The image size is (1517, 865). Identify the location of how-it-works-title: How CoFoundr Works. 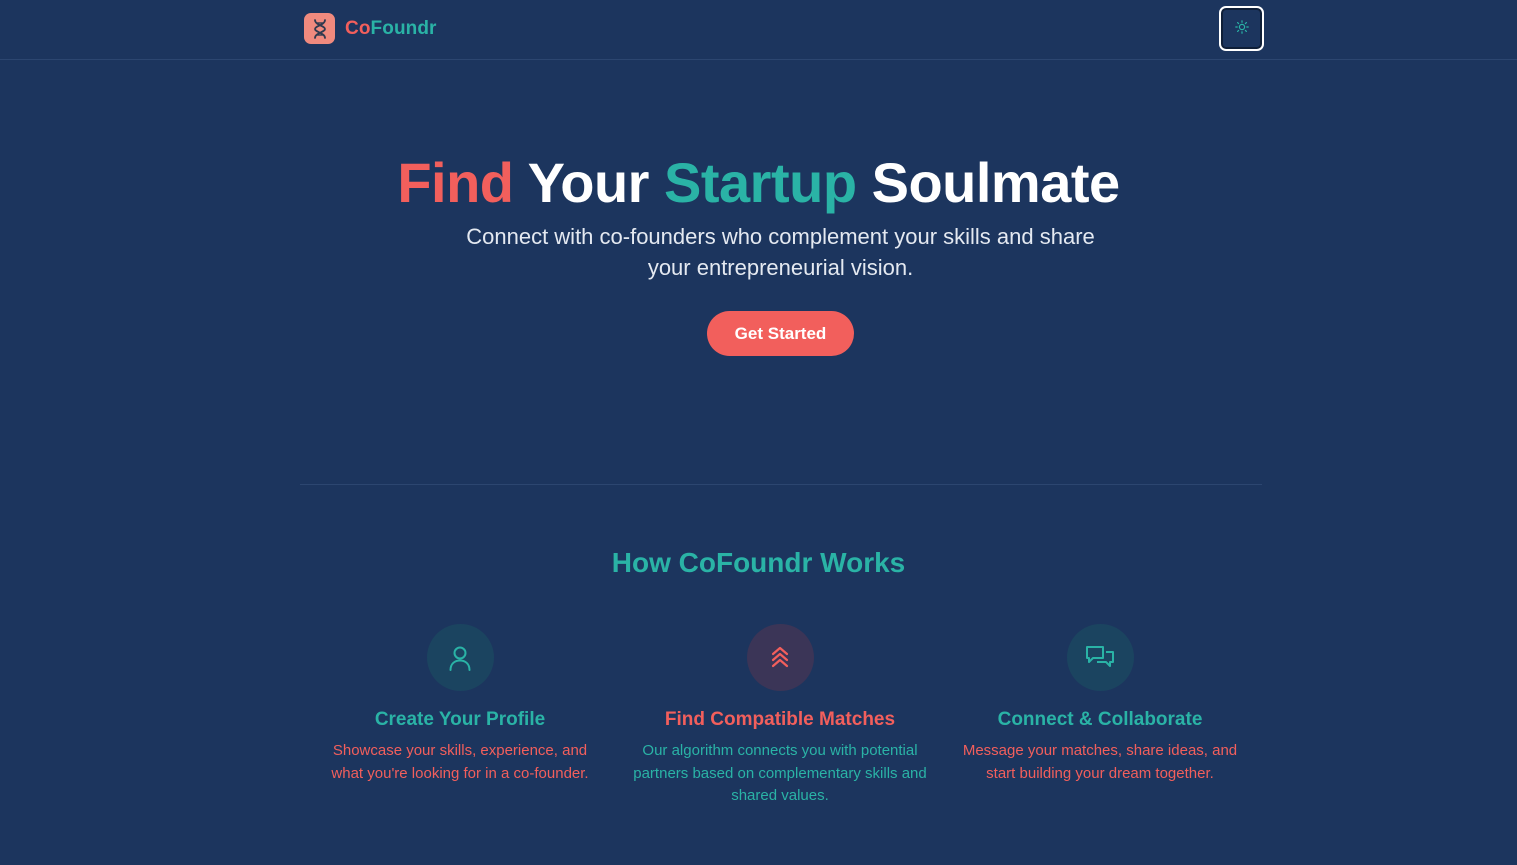
(758, 562).